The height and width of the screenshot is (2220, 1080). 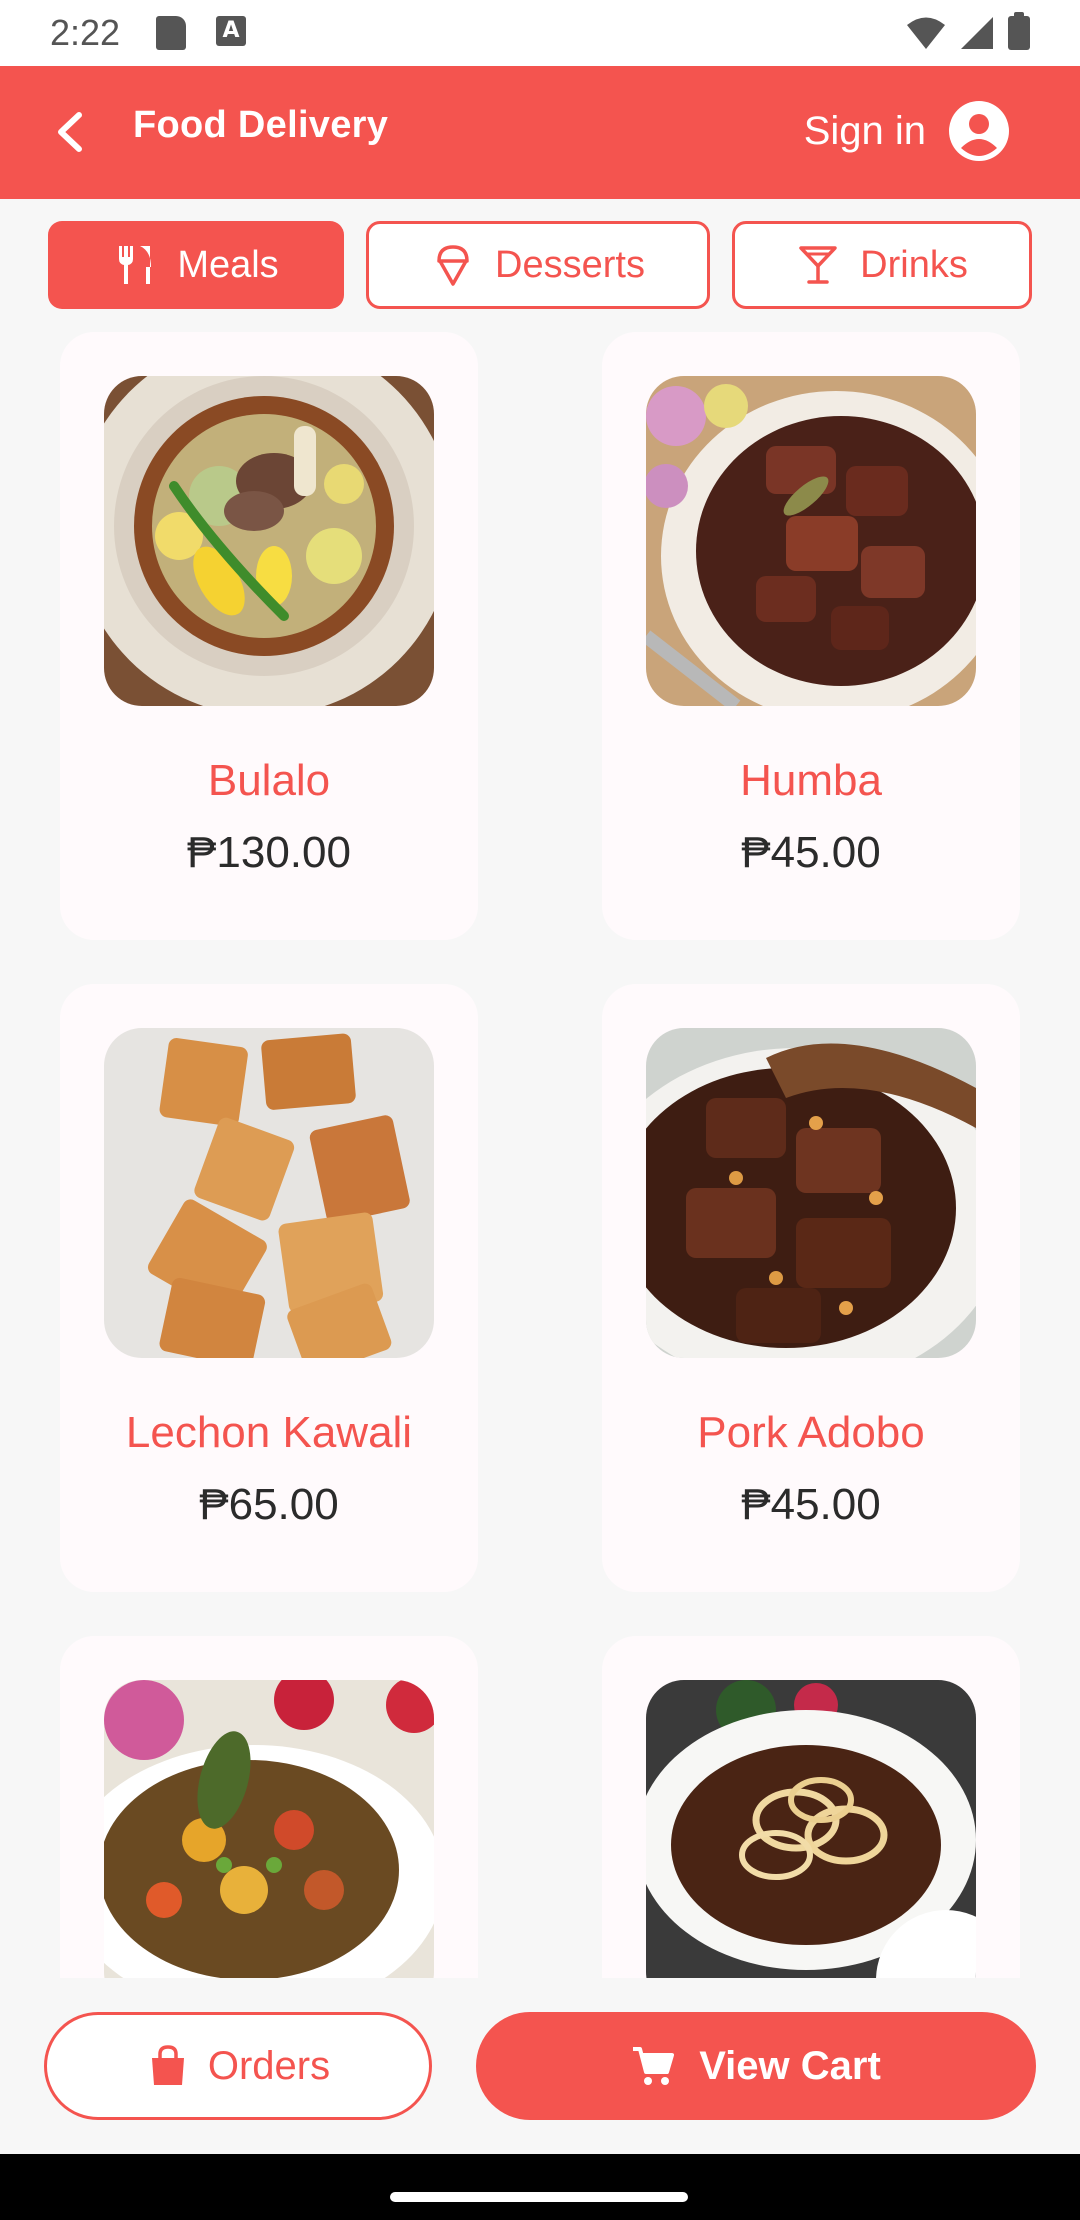 What do you see at coordinates (540, 2187) in the screenshot?
I see `system-nav-bar` at bounding box center [540, 2187].